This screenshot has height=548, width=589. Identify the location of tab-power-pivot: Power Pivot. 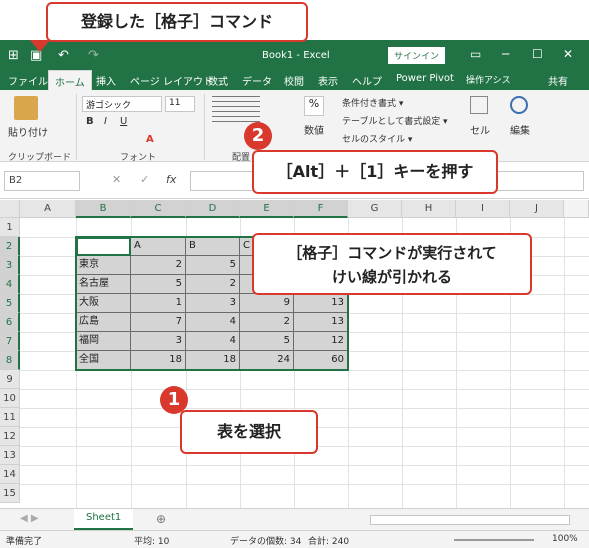
(425, 78).